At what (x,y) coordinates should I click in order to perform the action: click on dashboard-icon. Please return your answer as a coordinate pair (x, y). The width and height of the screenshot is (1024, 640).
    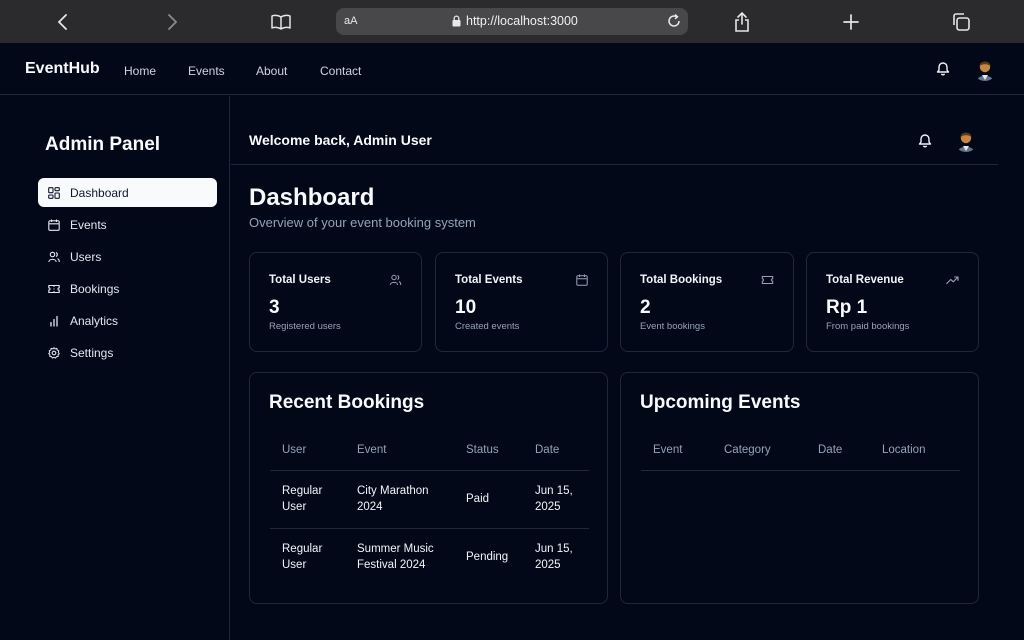
    Looking at the image, I should click on (54, 192).